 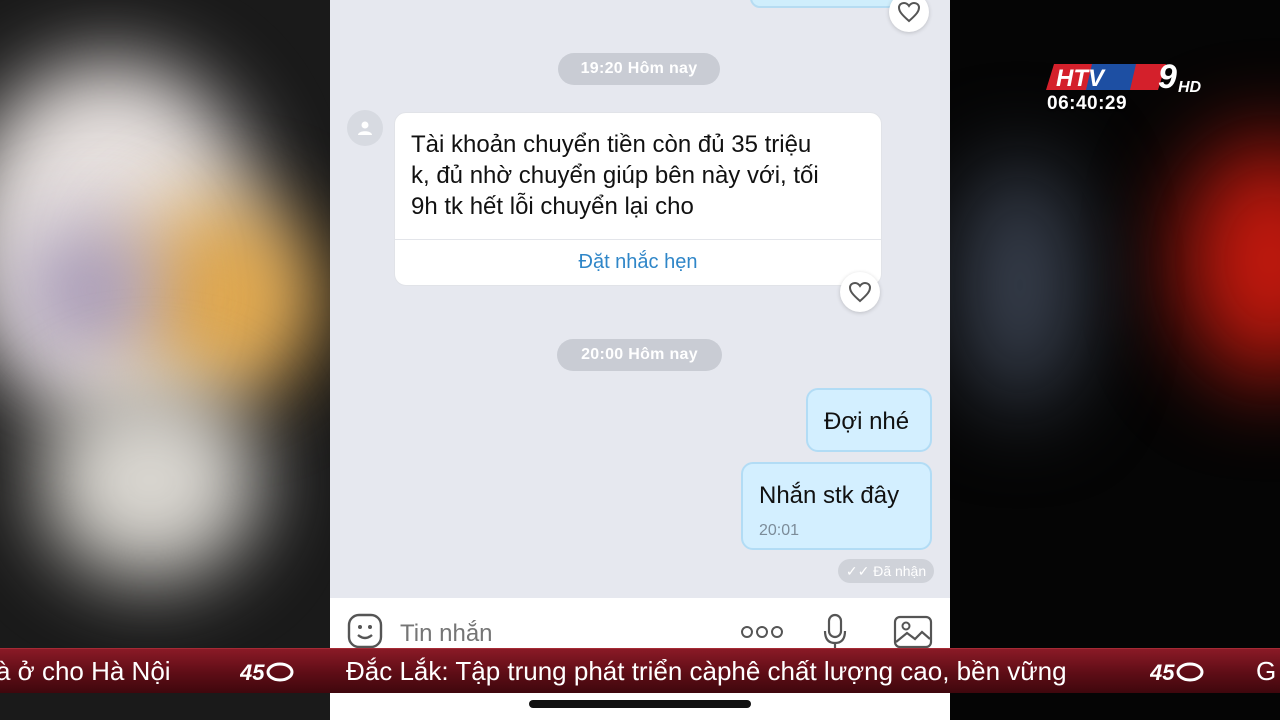 I want to click on home-indicator, so click(x=640, y=704).